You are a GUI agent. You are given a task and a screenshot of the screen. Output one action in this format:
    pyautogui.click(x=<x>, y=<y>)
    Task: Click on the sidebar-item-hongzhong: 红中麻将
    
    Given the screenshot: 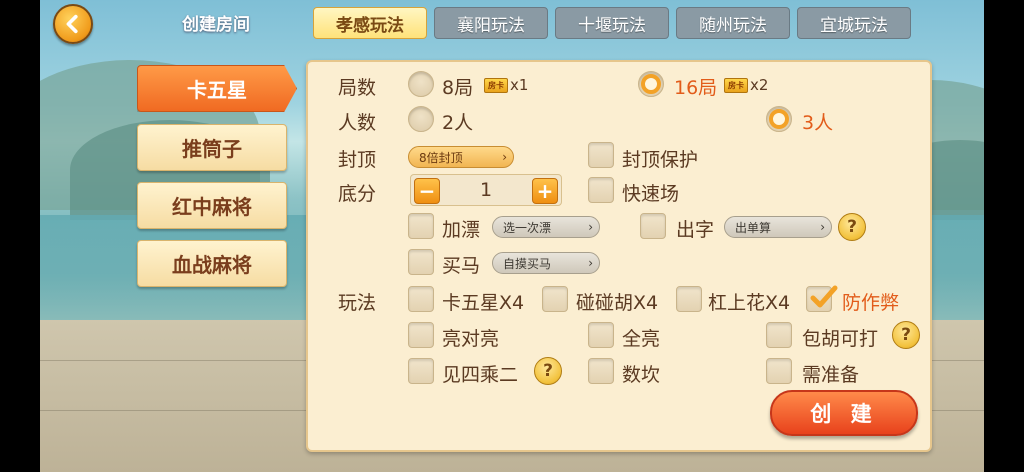 What is the action you would take?
    pyautogui.click(x=212, y=205)
    